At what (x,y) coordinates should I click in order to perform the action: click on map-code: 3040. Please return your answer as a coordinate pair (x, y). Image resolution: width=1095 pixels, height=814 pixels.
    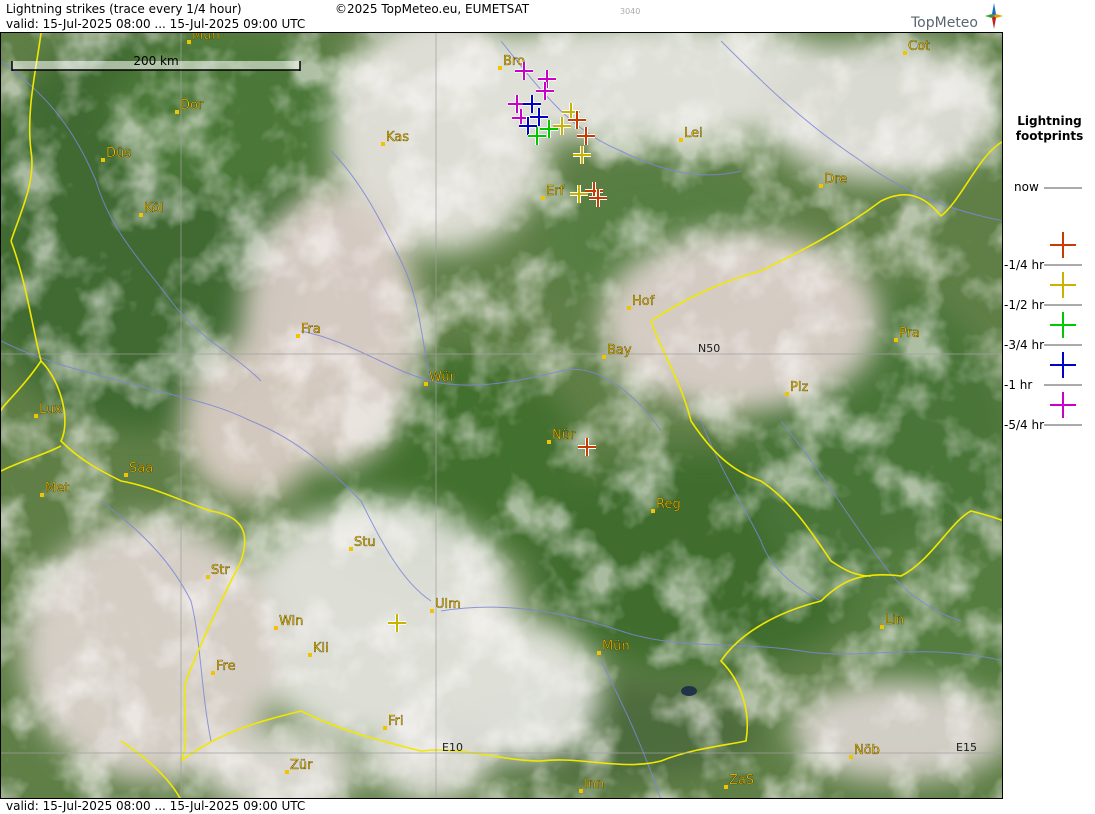
    Looking at the image, I should click on (630, 11).